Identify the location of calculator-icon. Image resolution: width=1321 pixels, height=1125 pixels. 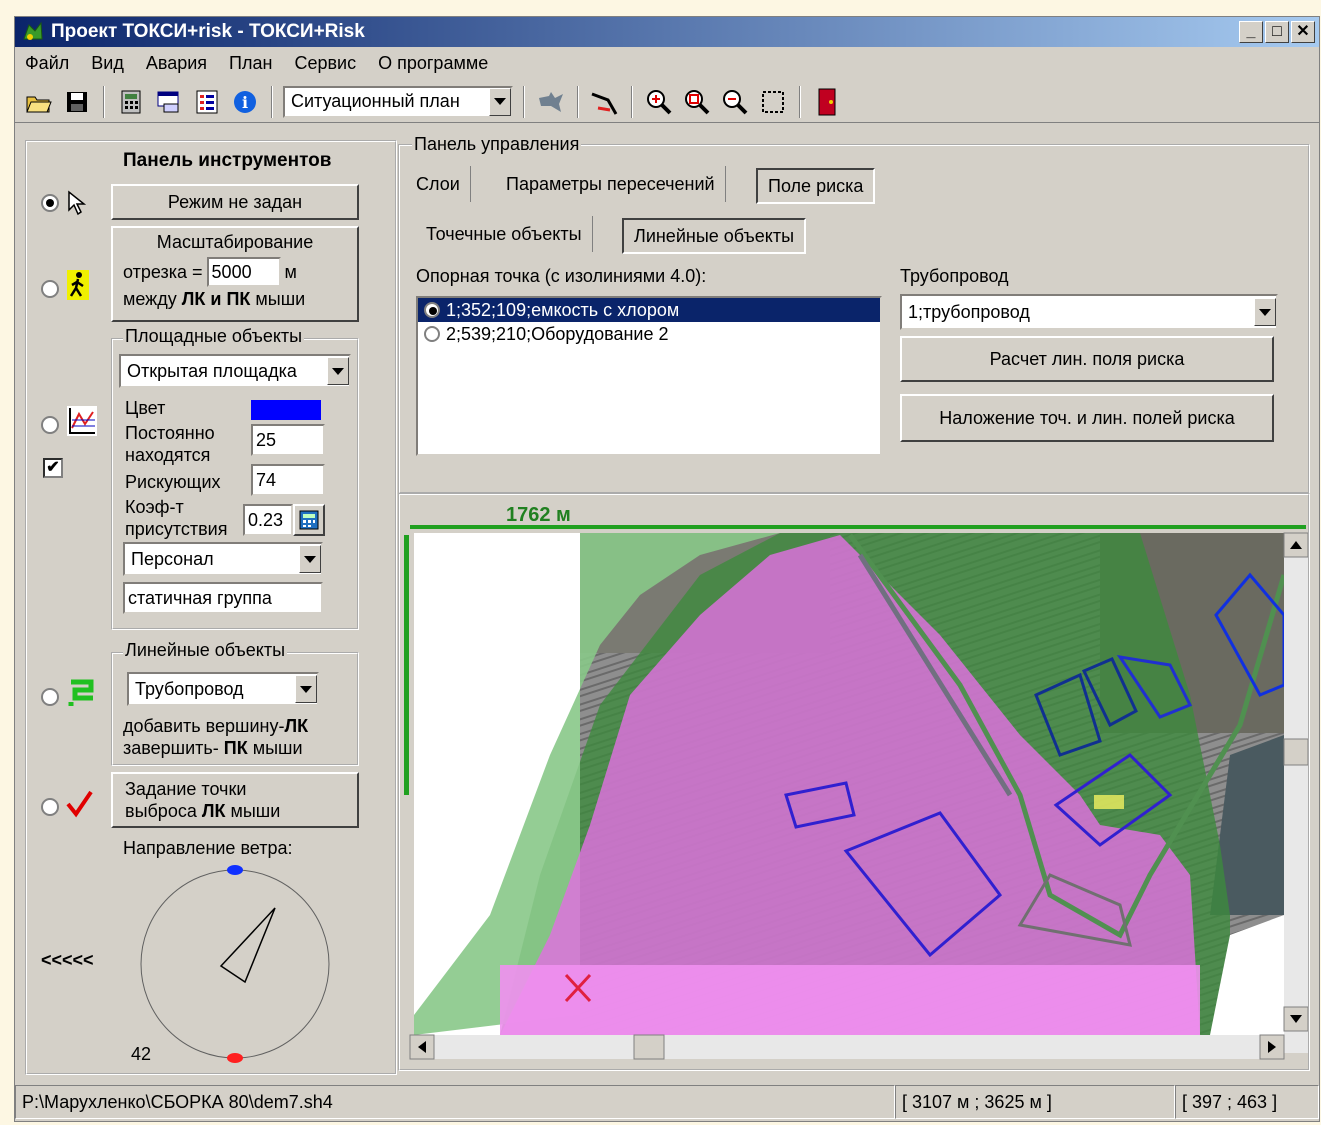
(131, 102).